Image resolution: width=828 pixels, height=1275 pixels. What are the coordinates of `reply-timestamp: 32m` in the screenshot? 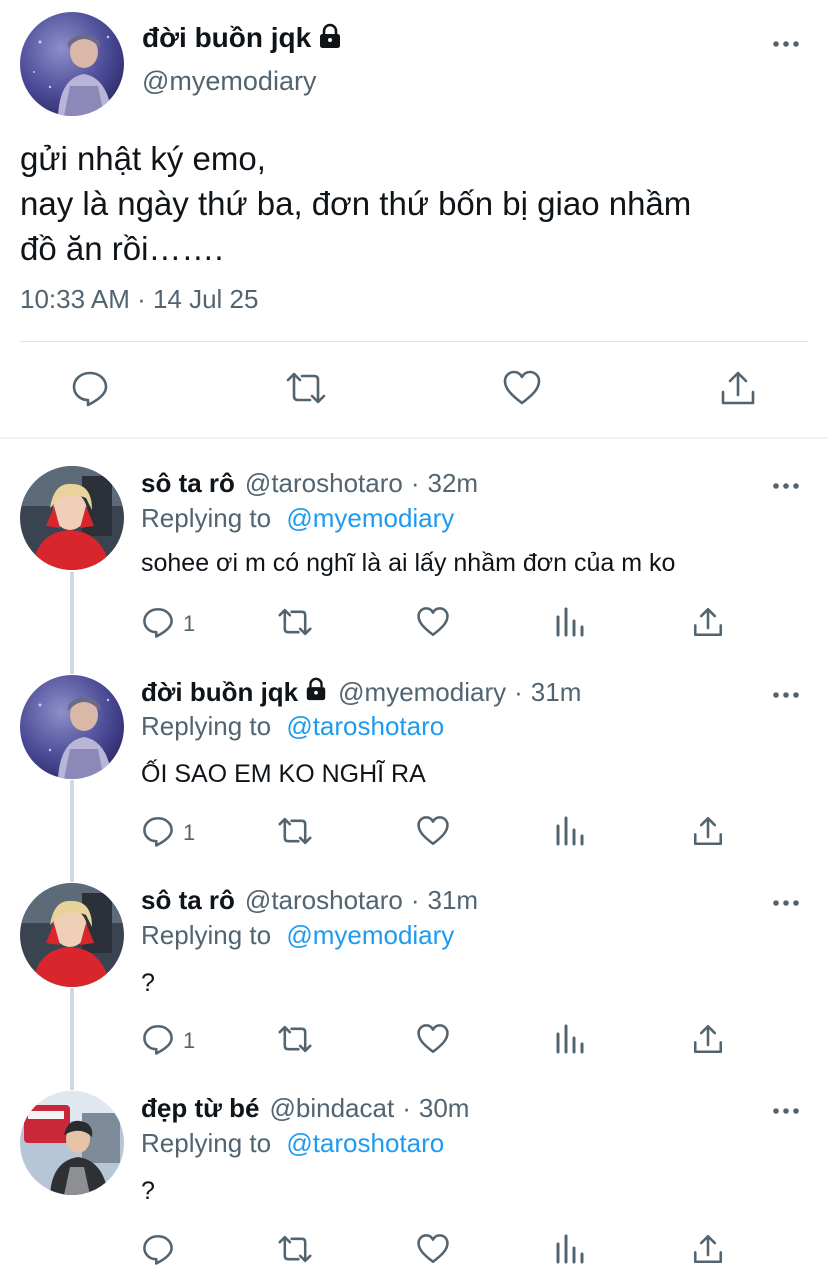 It's located at (453, 483).